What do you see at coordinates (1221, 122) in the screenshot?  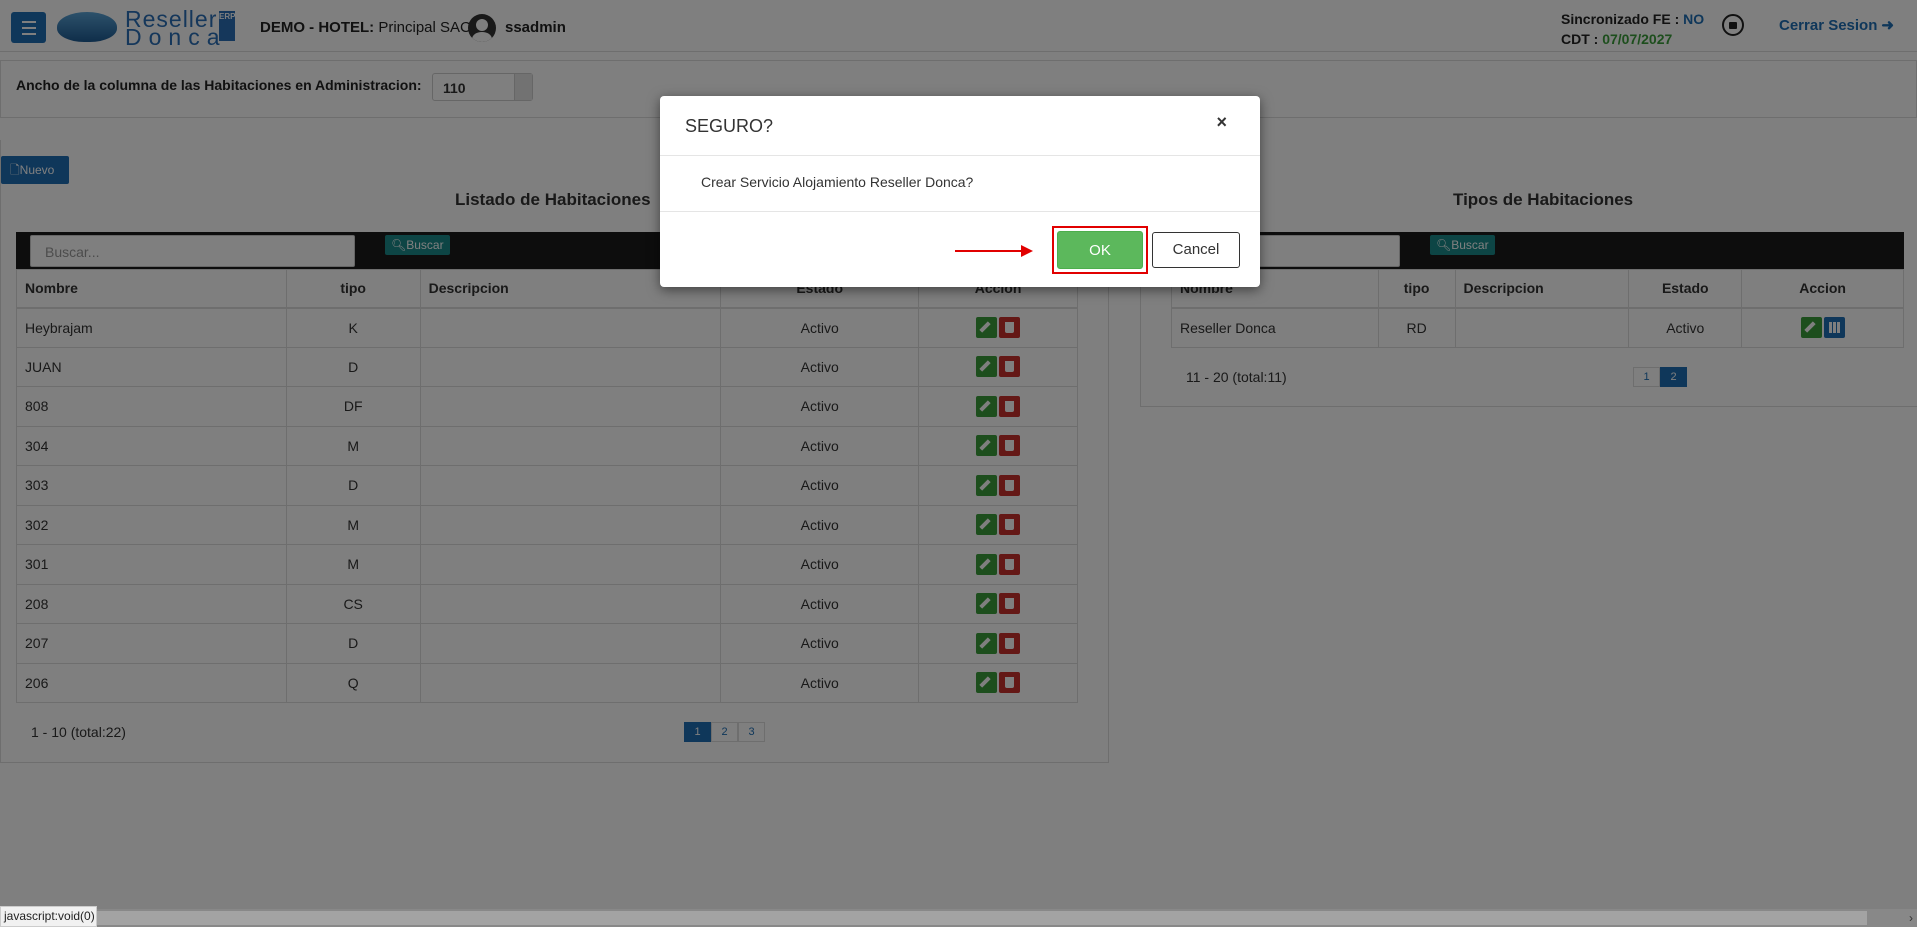 I see `close-icon: ×` at bounding box center [1221, 122].